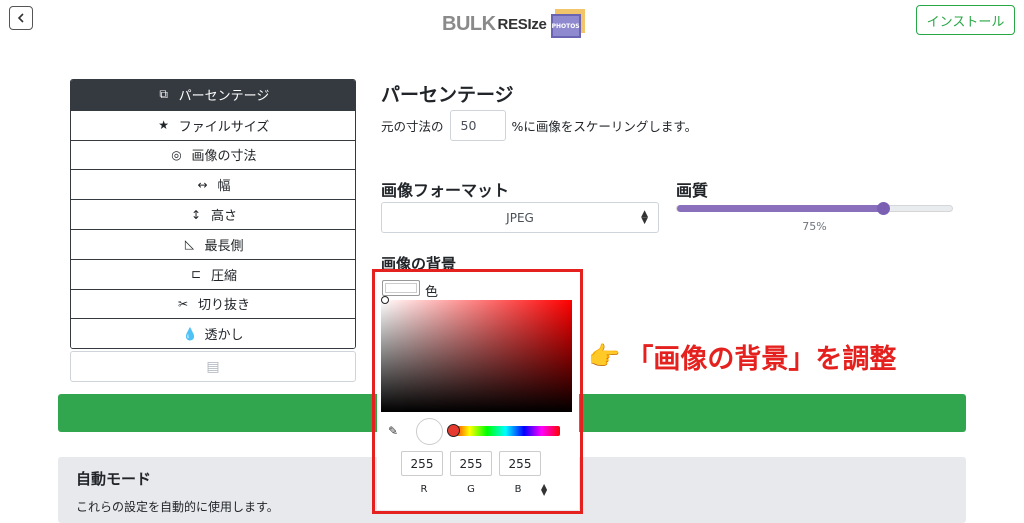 The image size is (1024, 523). I want to click on sidebar-item-label: 最長側, so click(224, 246).